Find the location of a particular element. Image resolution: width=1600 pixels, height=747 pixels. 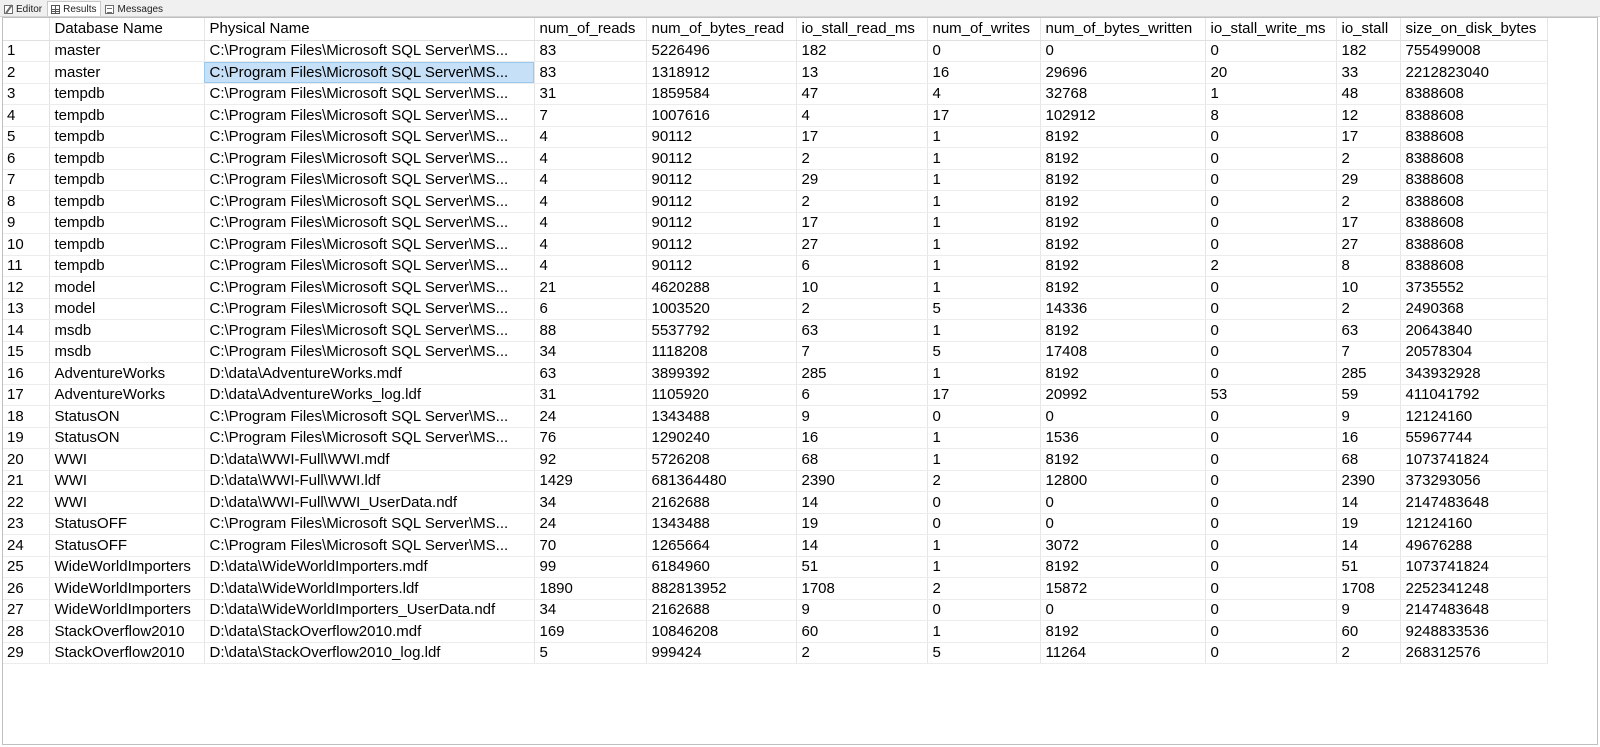

grid-cell: 6 is located at coordinates (862, 395).